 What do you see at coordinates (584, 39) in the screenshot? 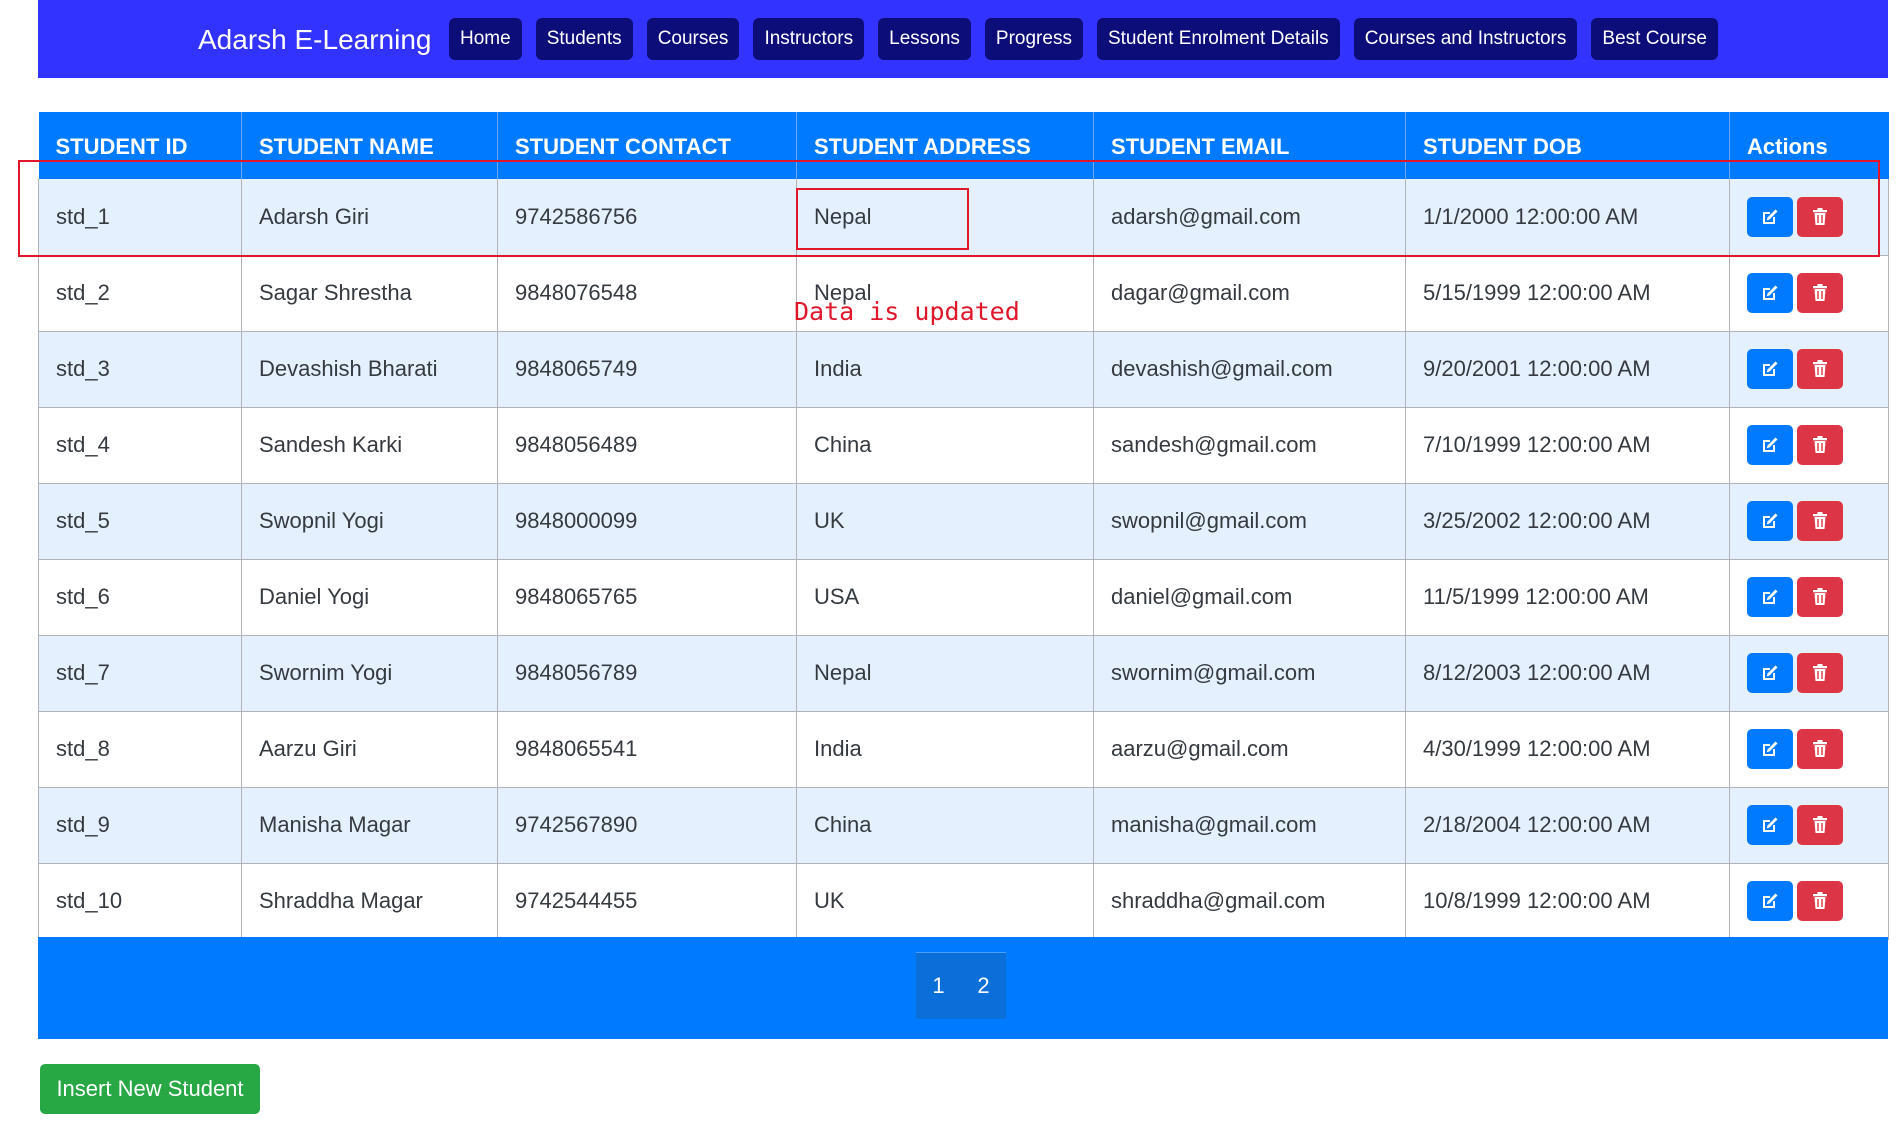
I see `nav-students-button: Students` at bounding box center [584, 39].